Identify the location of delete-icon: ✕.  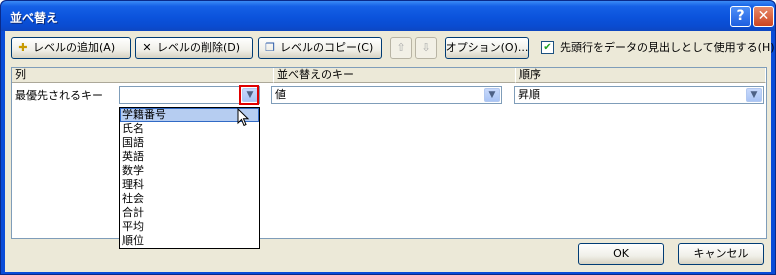
(147, 47).